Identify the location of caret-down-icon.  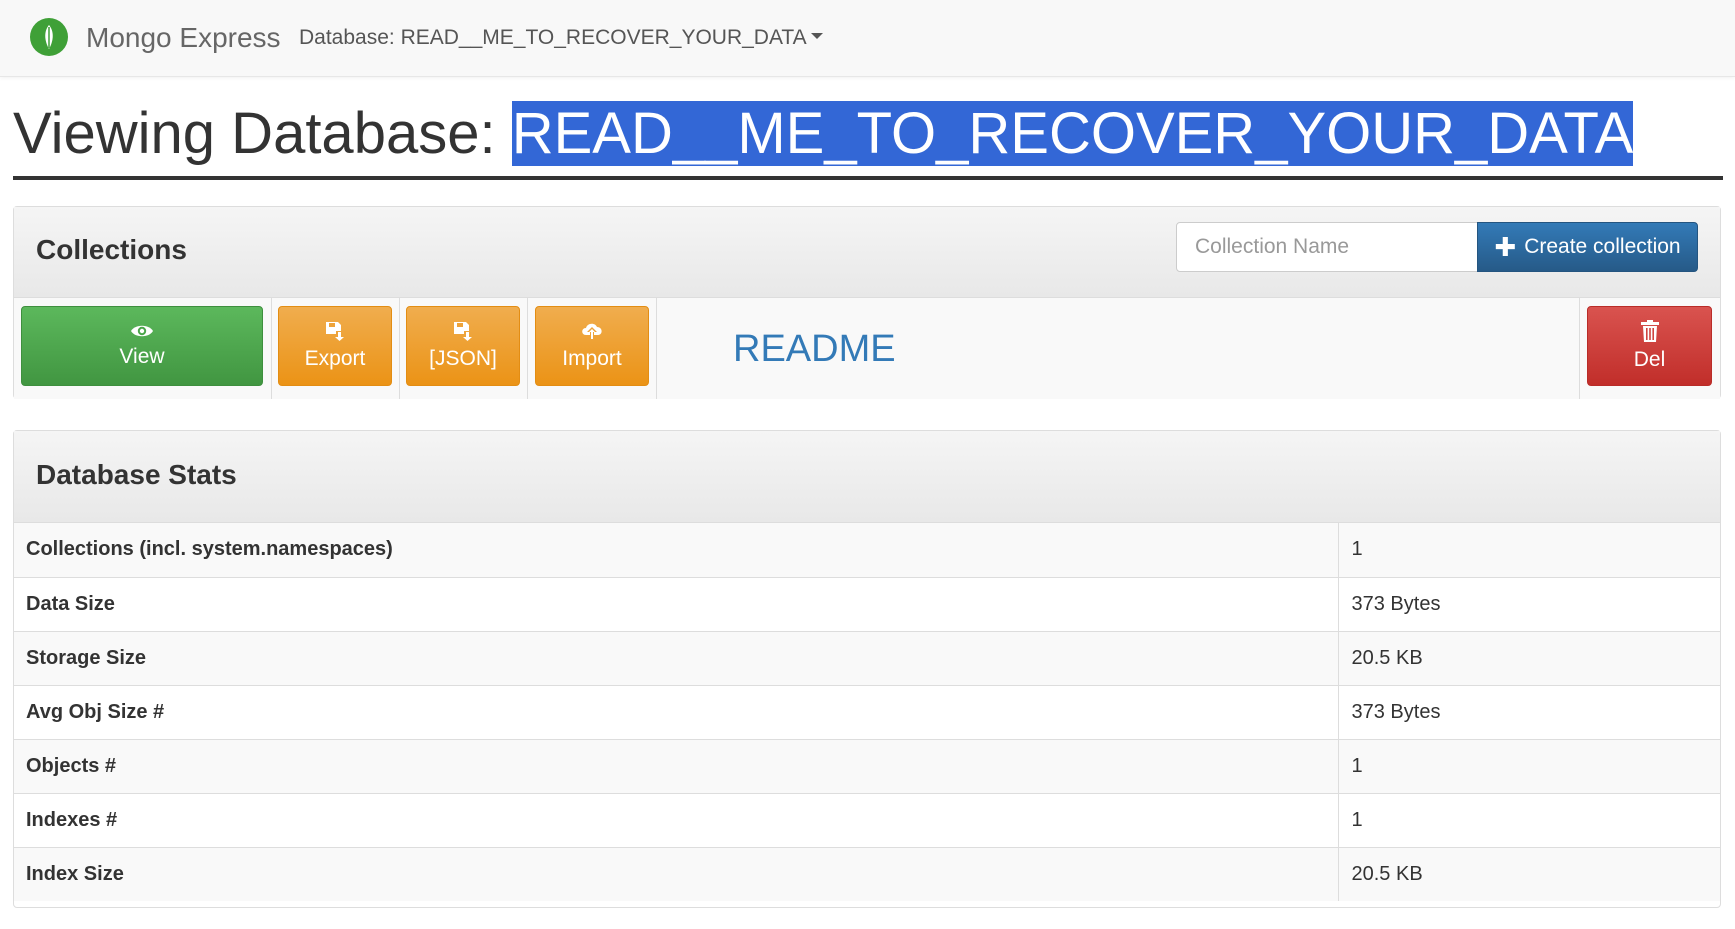
(816, 36).